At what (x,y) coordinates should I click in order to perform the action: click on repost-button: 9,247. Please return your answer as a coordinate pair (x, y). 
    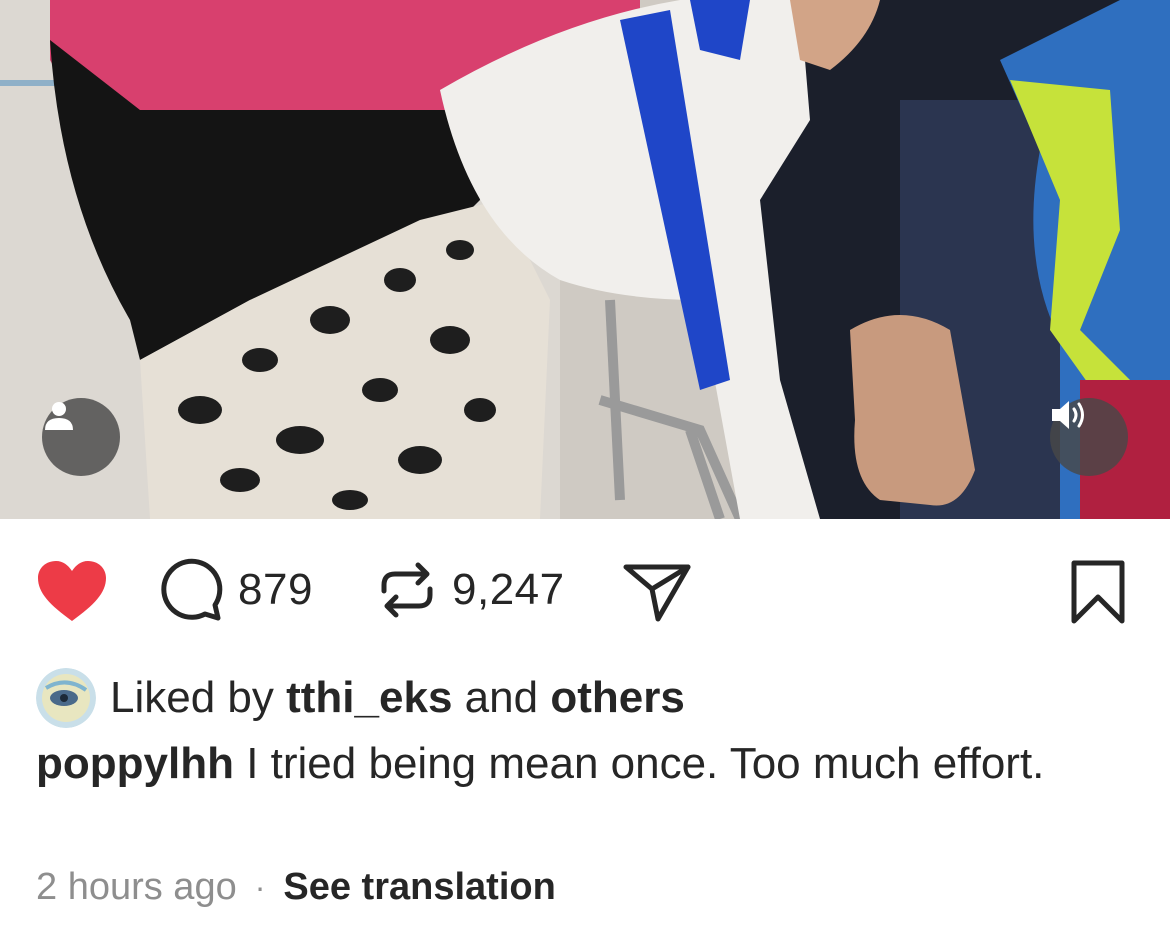
    Looking at the image, I should click on (470, 590).